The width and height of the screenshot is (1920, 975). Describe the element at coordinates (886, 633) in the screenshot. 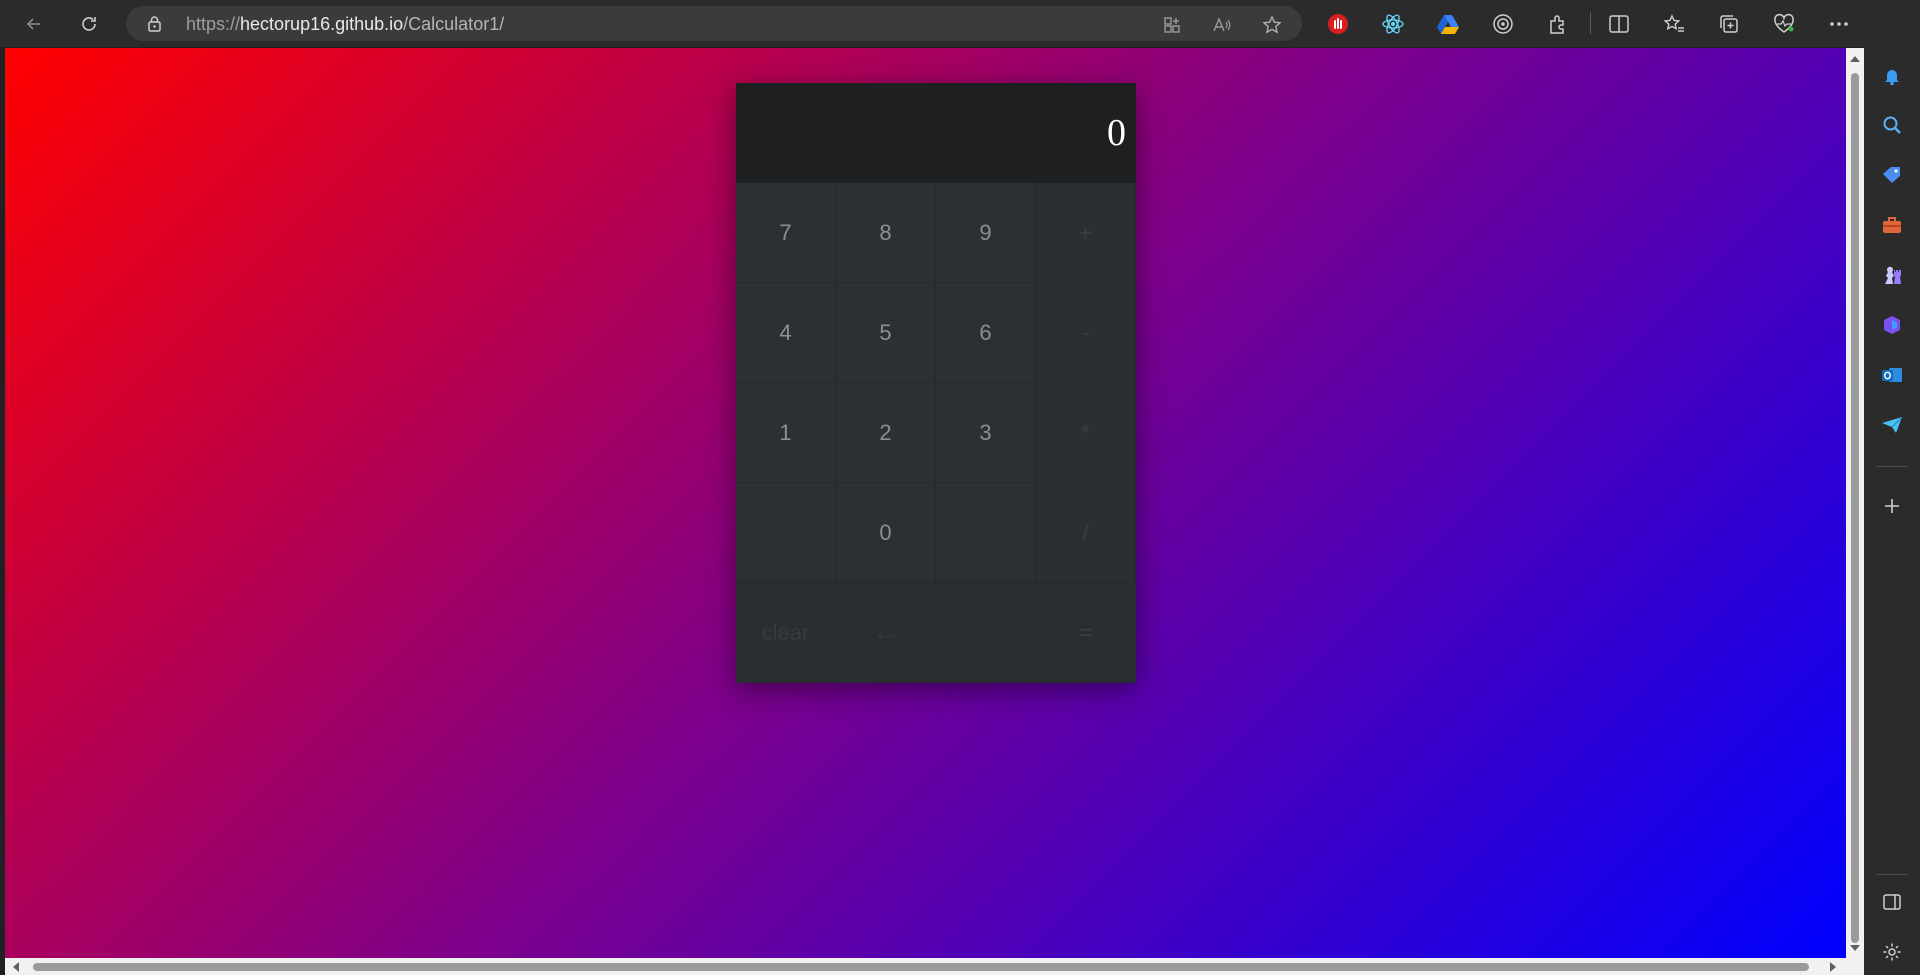

I see `backspace-button: ←` at that location.